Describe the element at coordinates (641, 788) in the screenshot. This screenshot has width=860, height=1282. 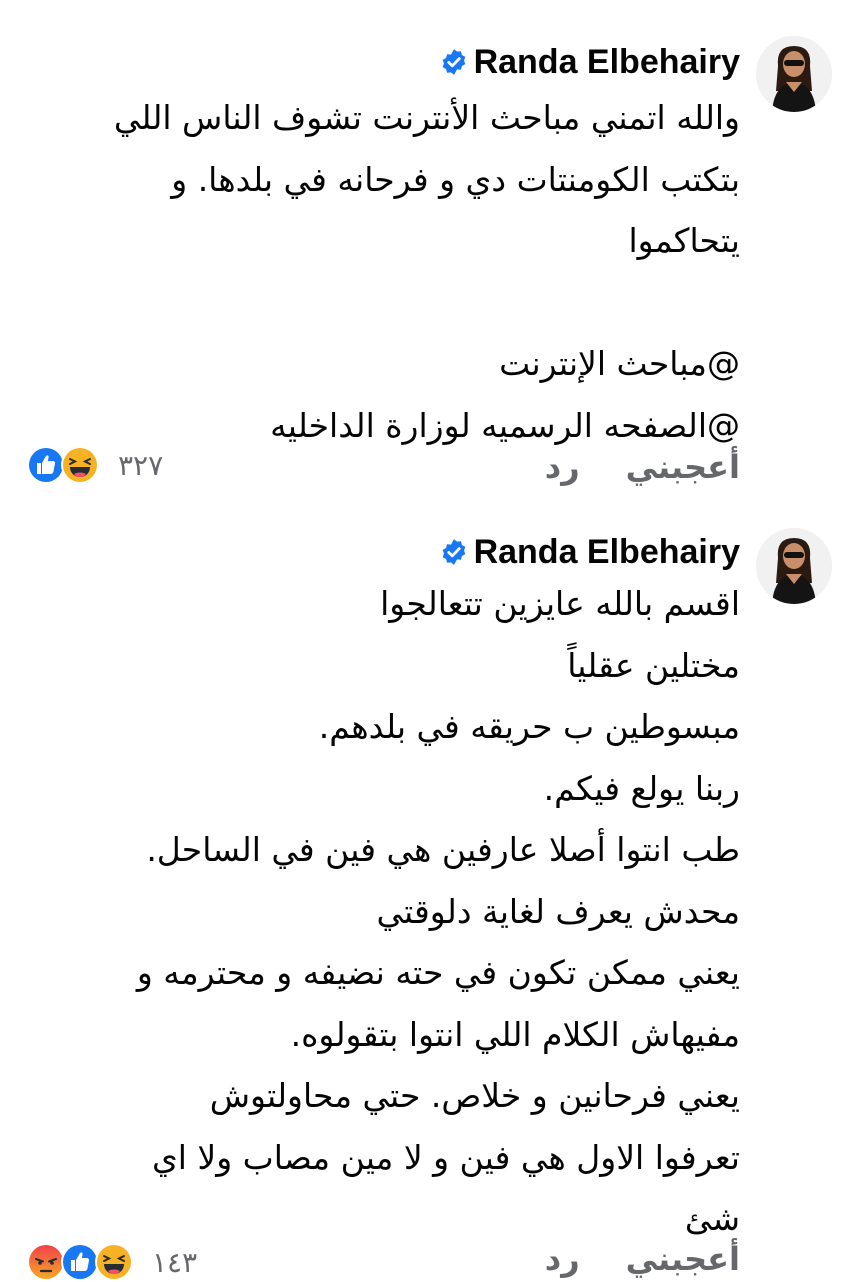
I see `comment-line: ربنا يولع فيكم.` at that location.